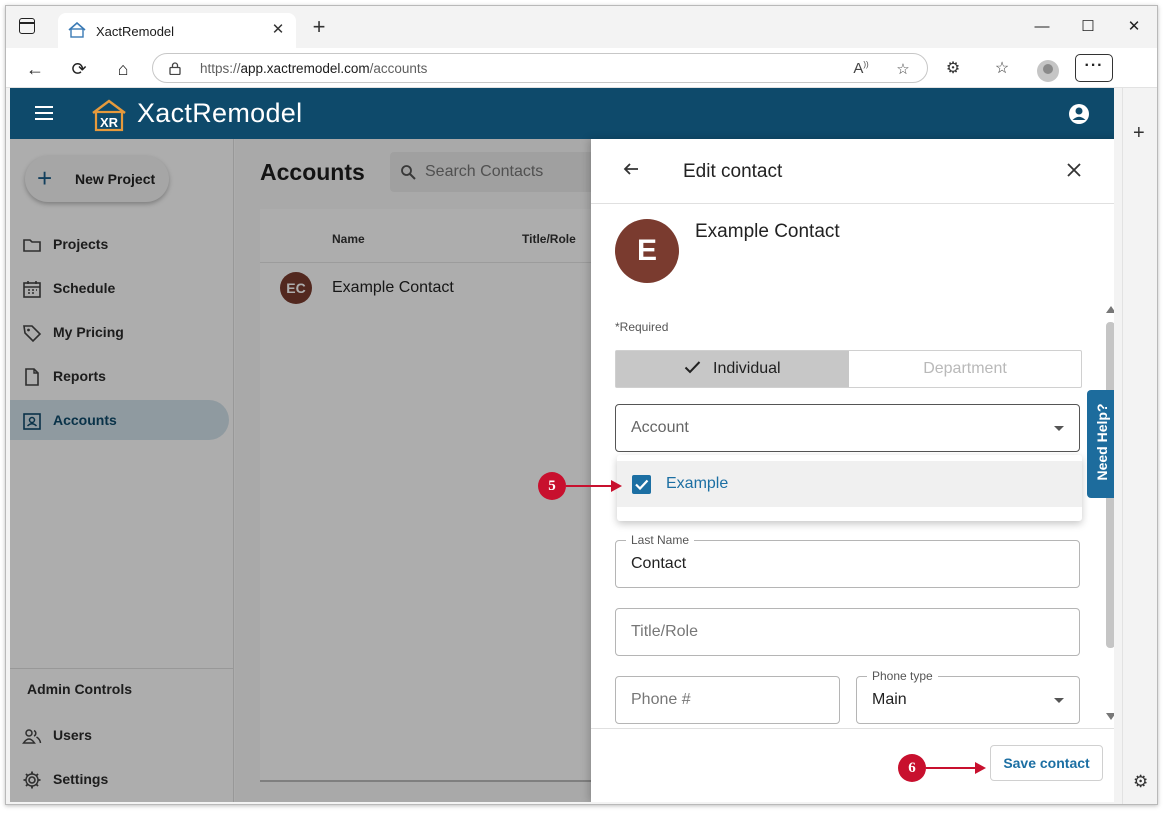  I want to click on toggle-label: Department, so click(965, 368).